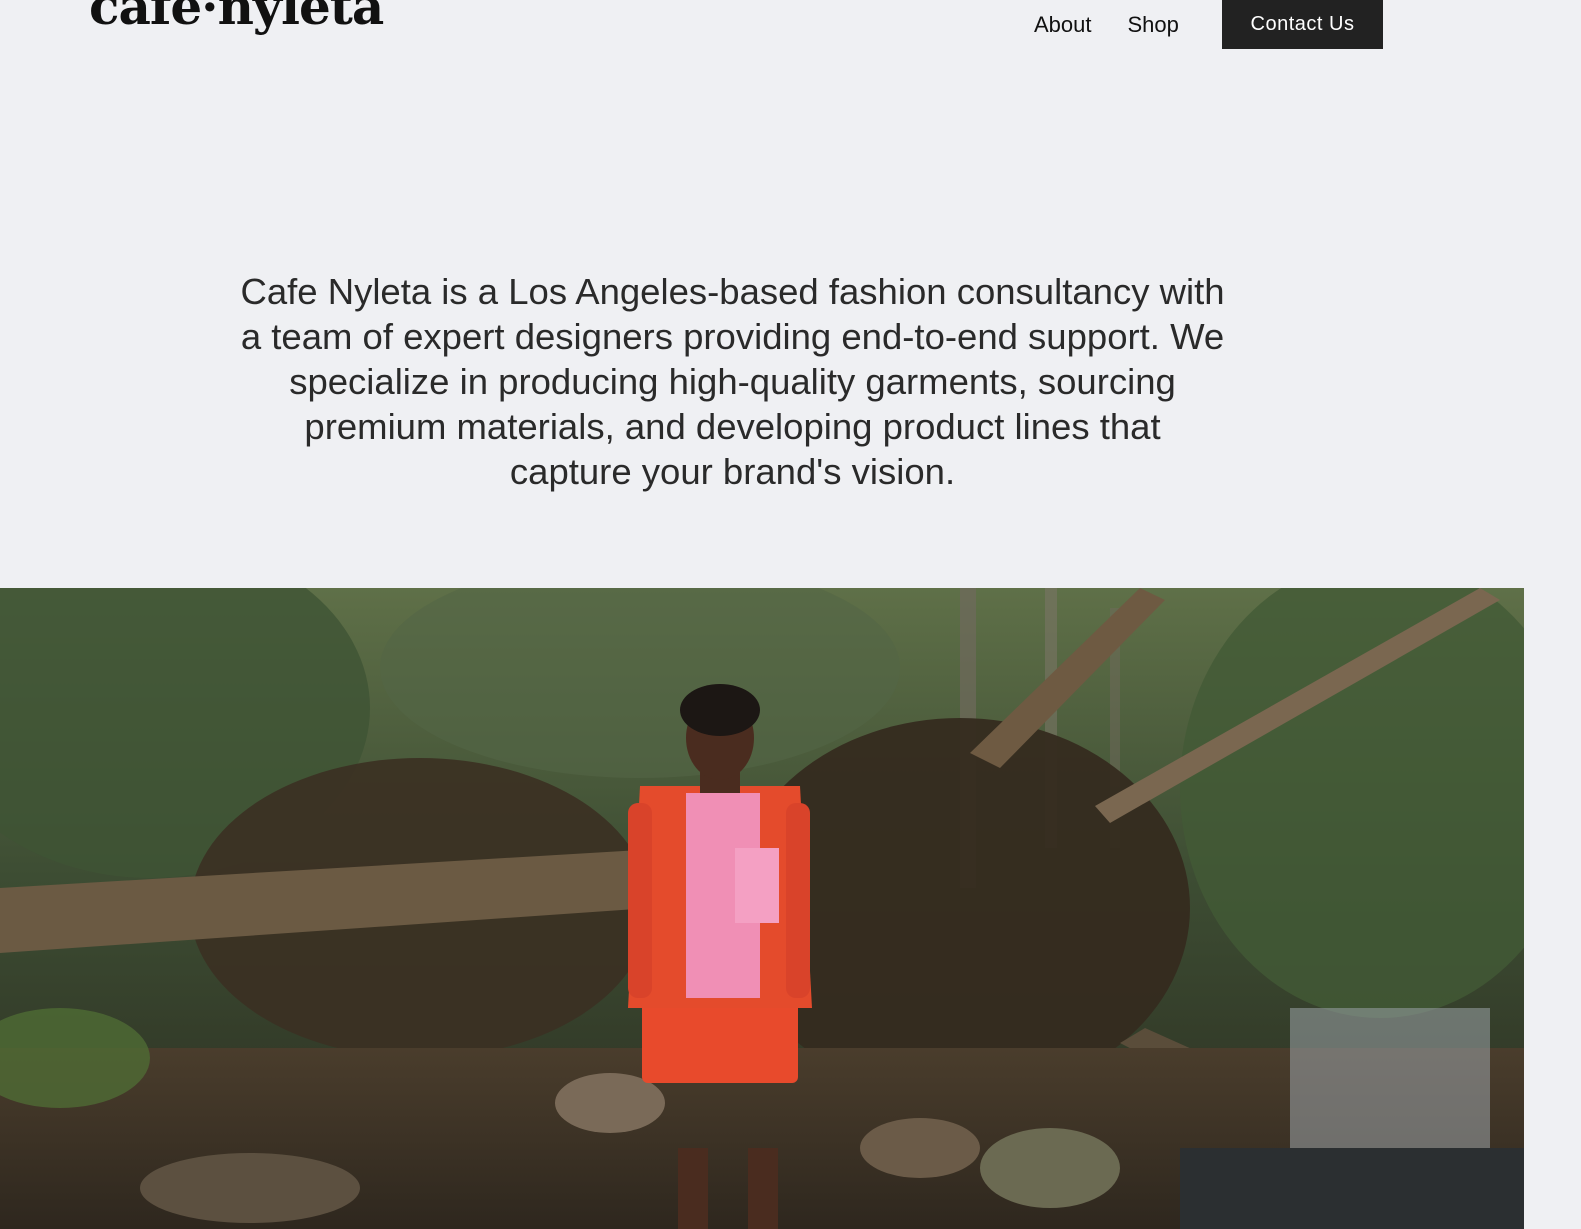 The image size is (1581, 1229). What do you see at coordinates (1153, 25) in the screenshot?
I see `nav-shop-link: Shop` at bounding box center [1153, 25].